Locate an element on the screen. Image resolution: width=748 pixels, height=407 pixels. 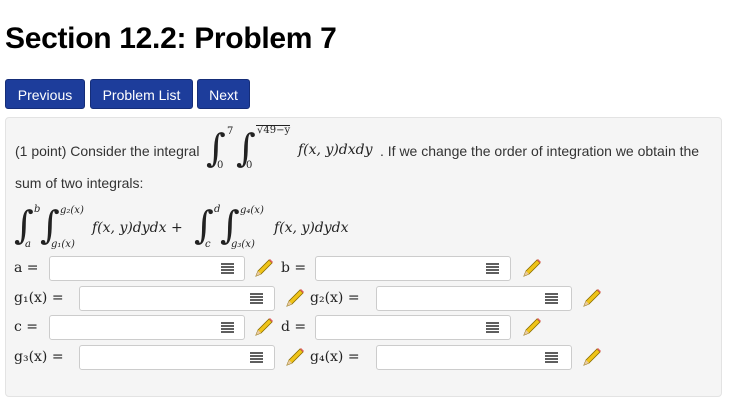
answer-label-b: b = is located at coordinates (294, 268).